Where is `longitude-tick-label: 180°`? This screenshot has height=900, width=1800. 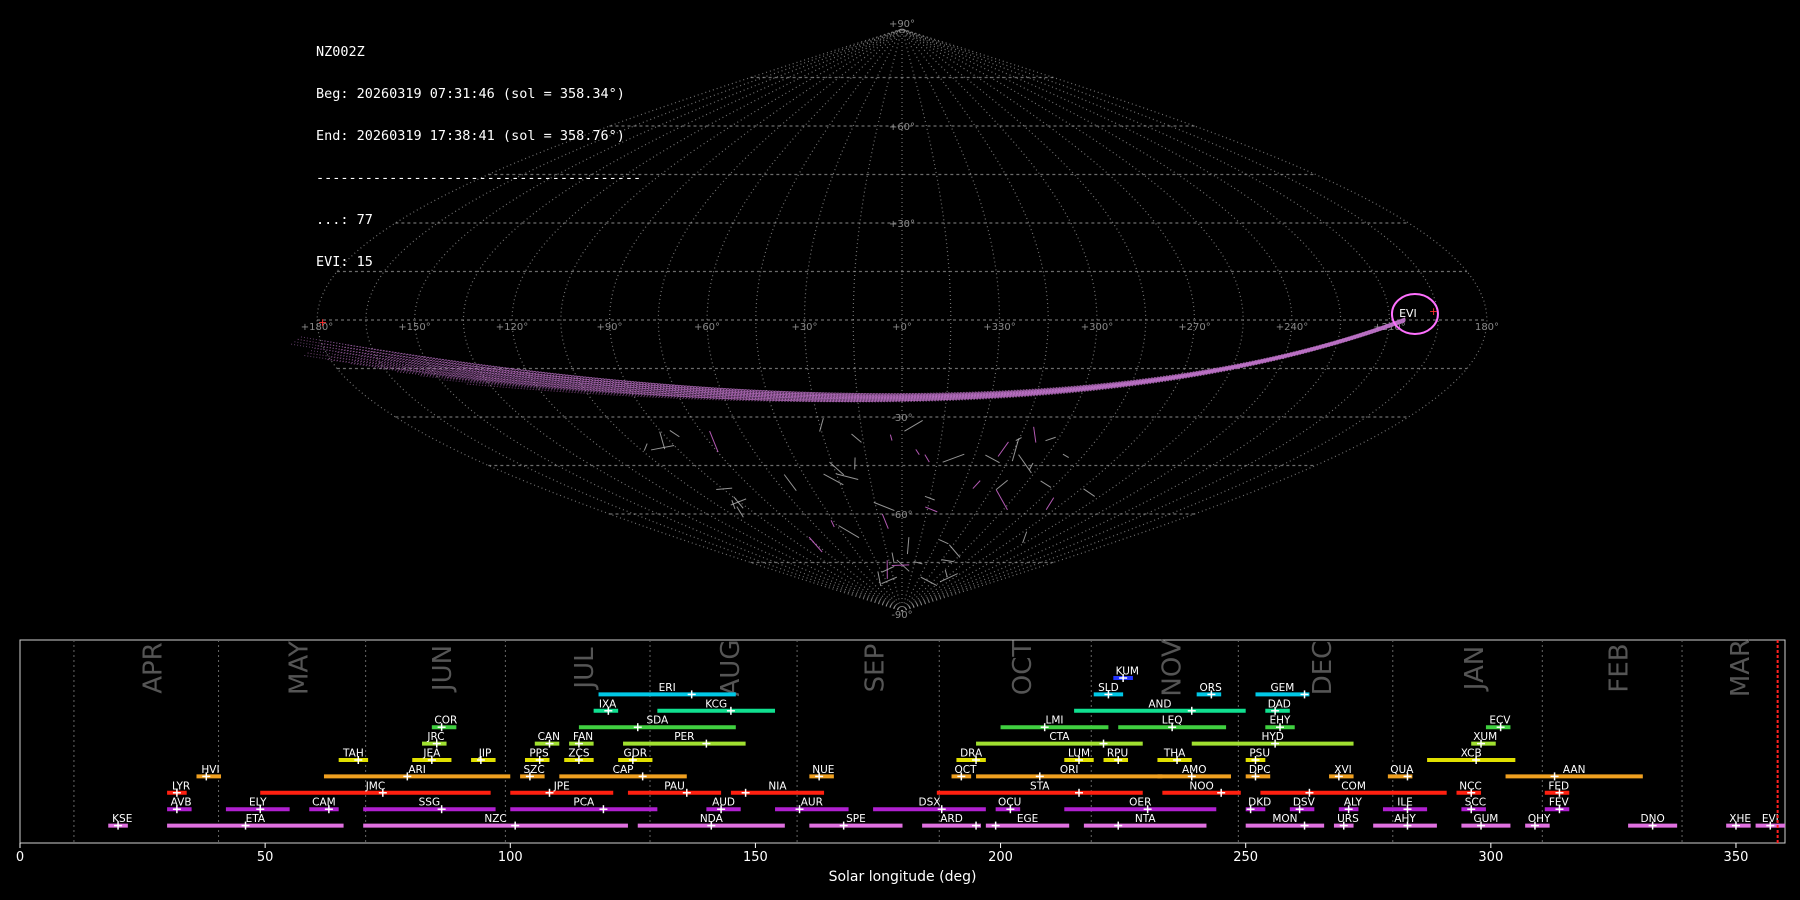 longitude-tick-label: 180° is located at coordinates (1487, 327).